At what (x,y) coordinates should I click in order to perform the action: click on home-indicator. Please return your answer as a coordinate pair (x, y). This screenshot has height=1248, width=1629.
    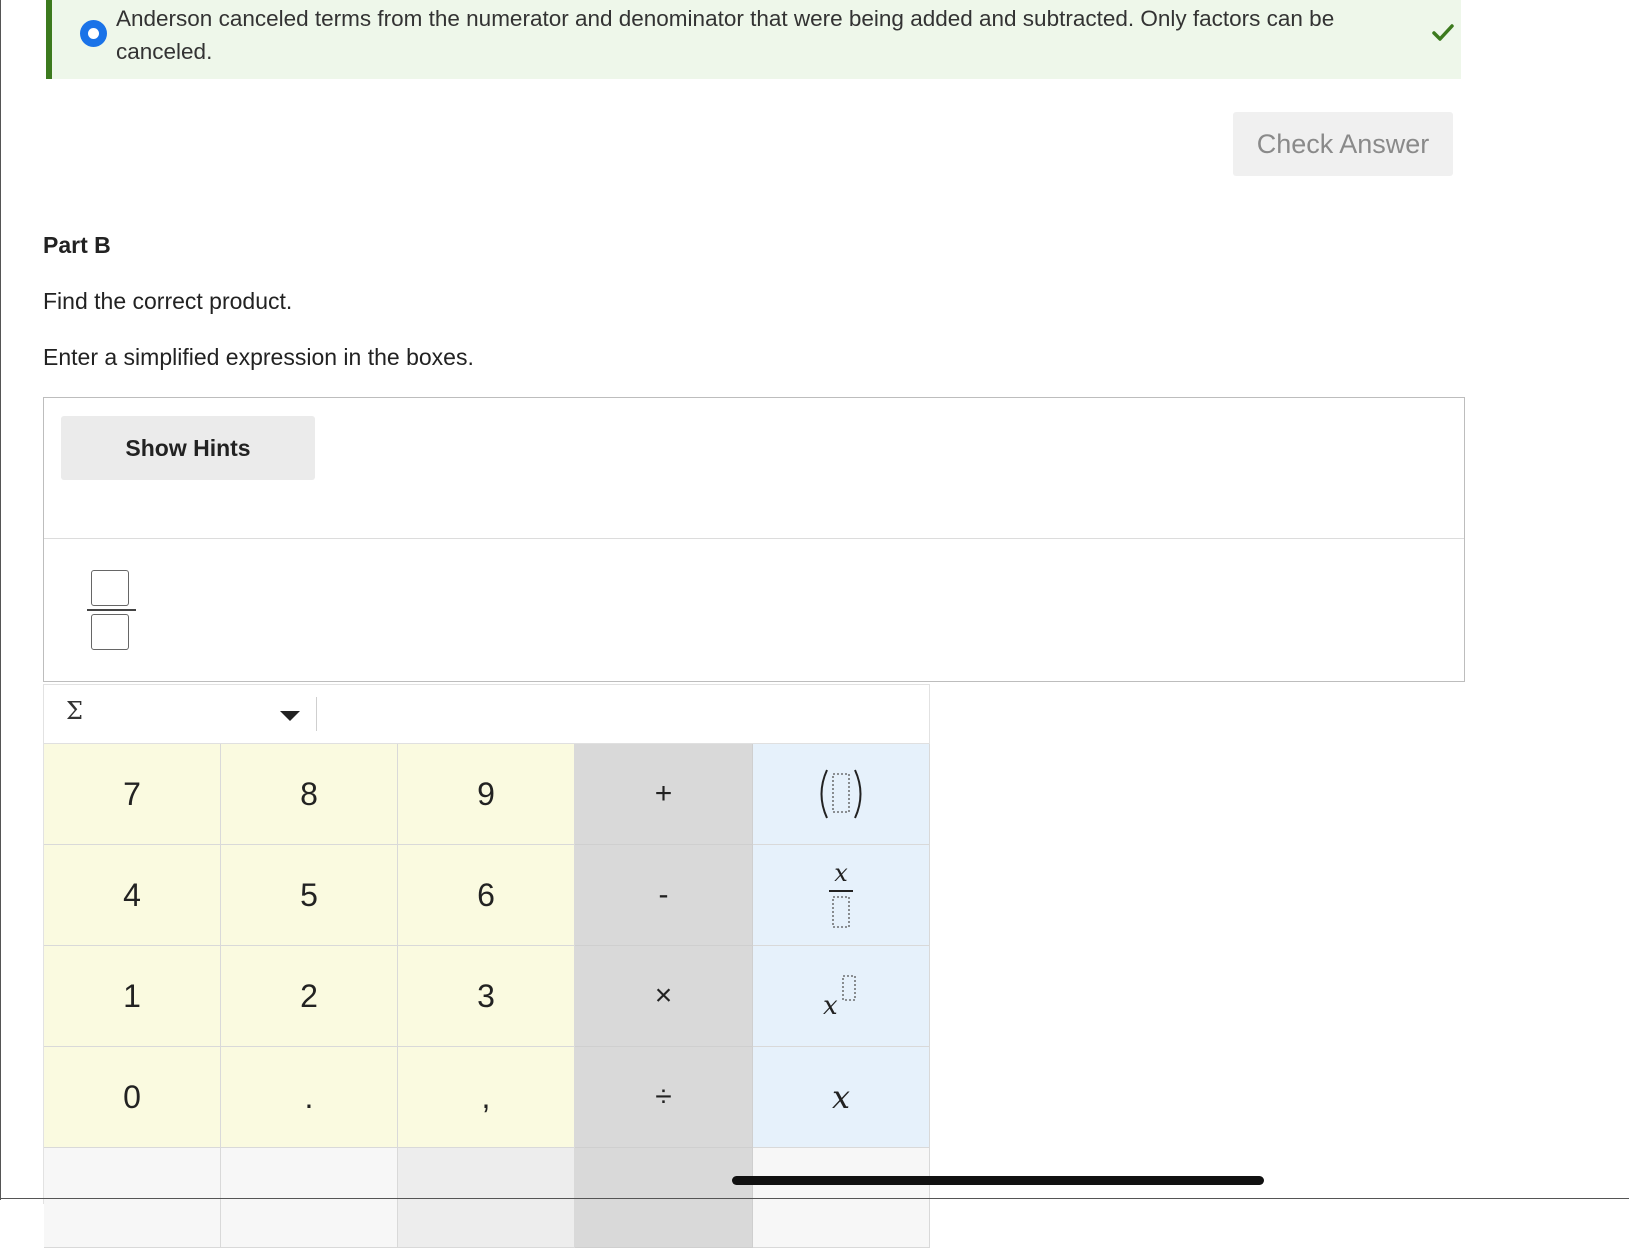
    Looking at the image, I should click on (998, 1180).